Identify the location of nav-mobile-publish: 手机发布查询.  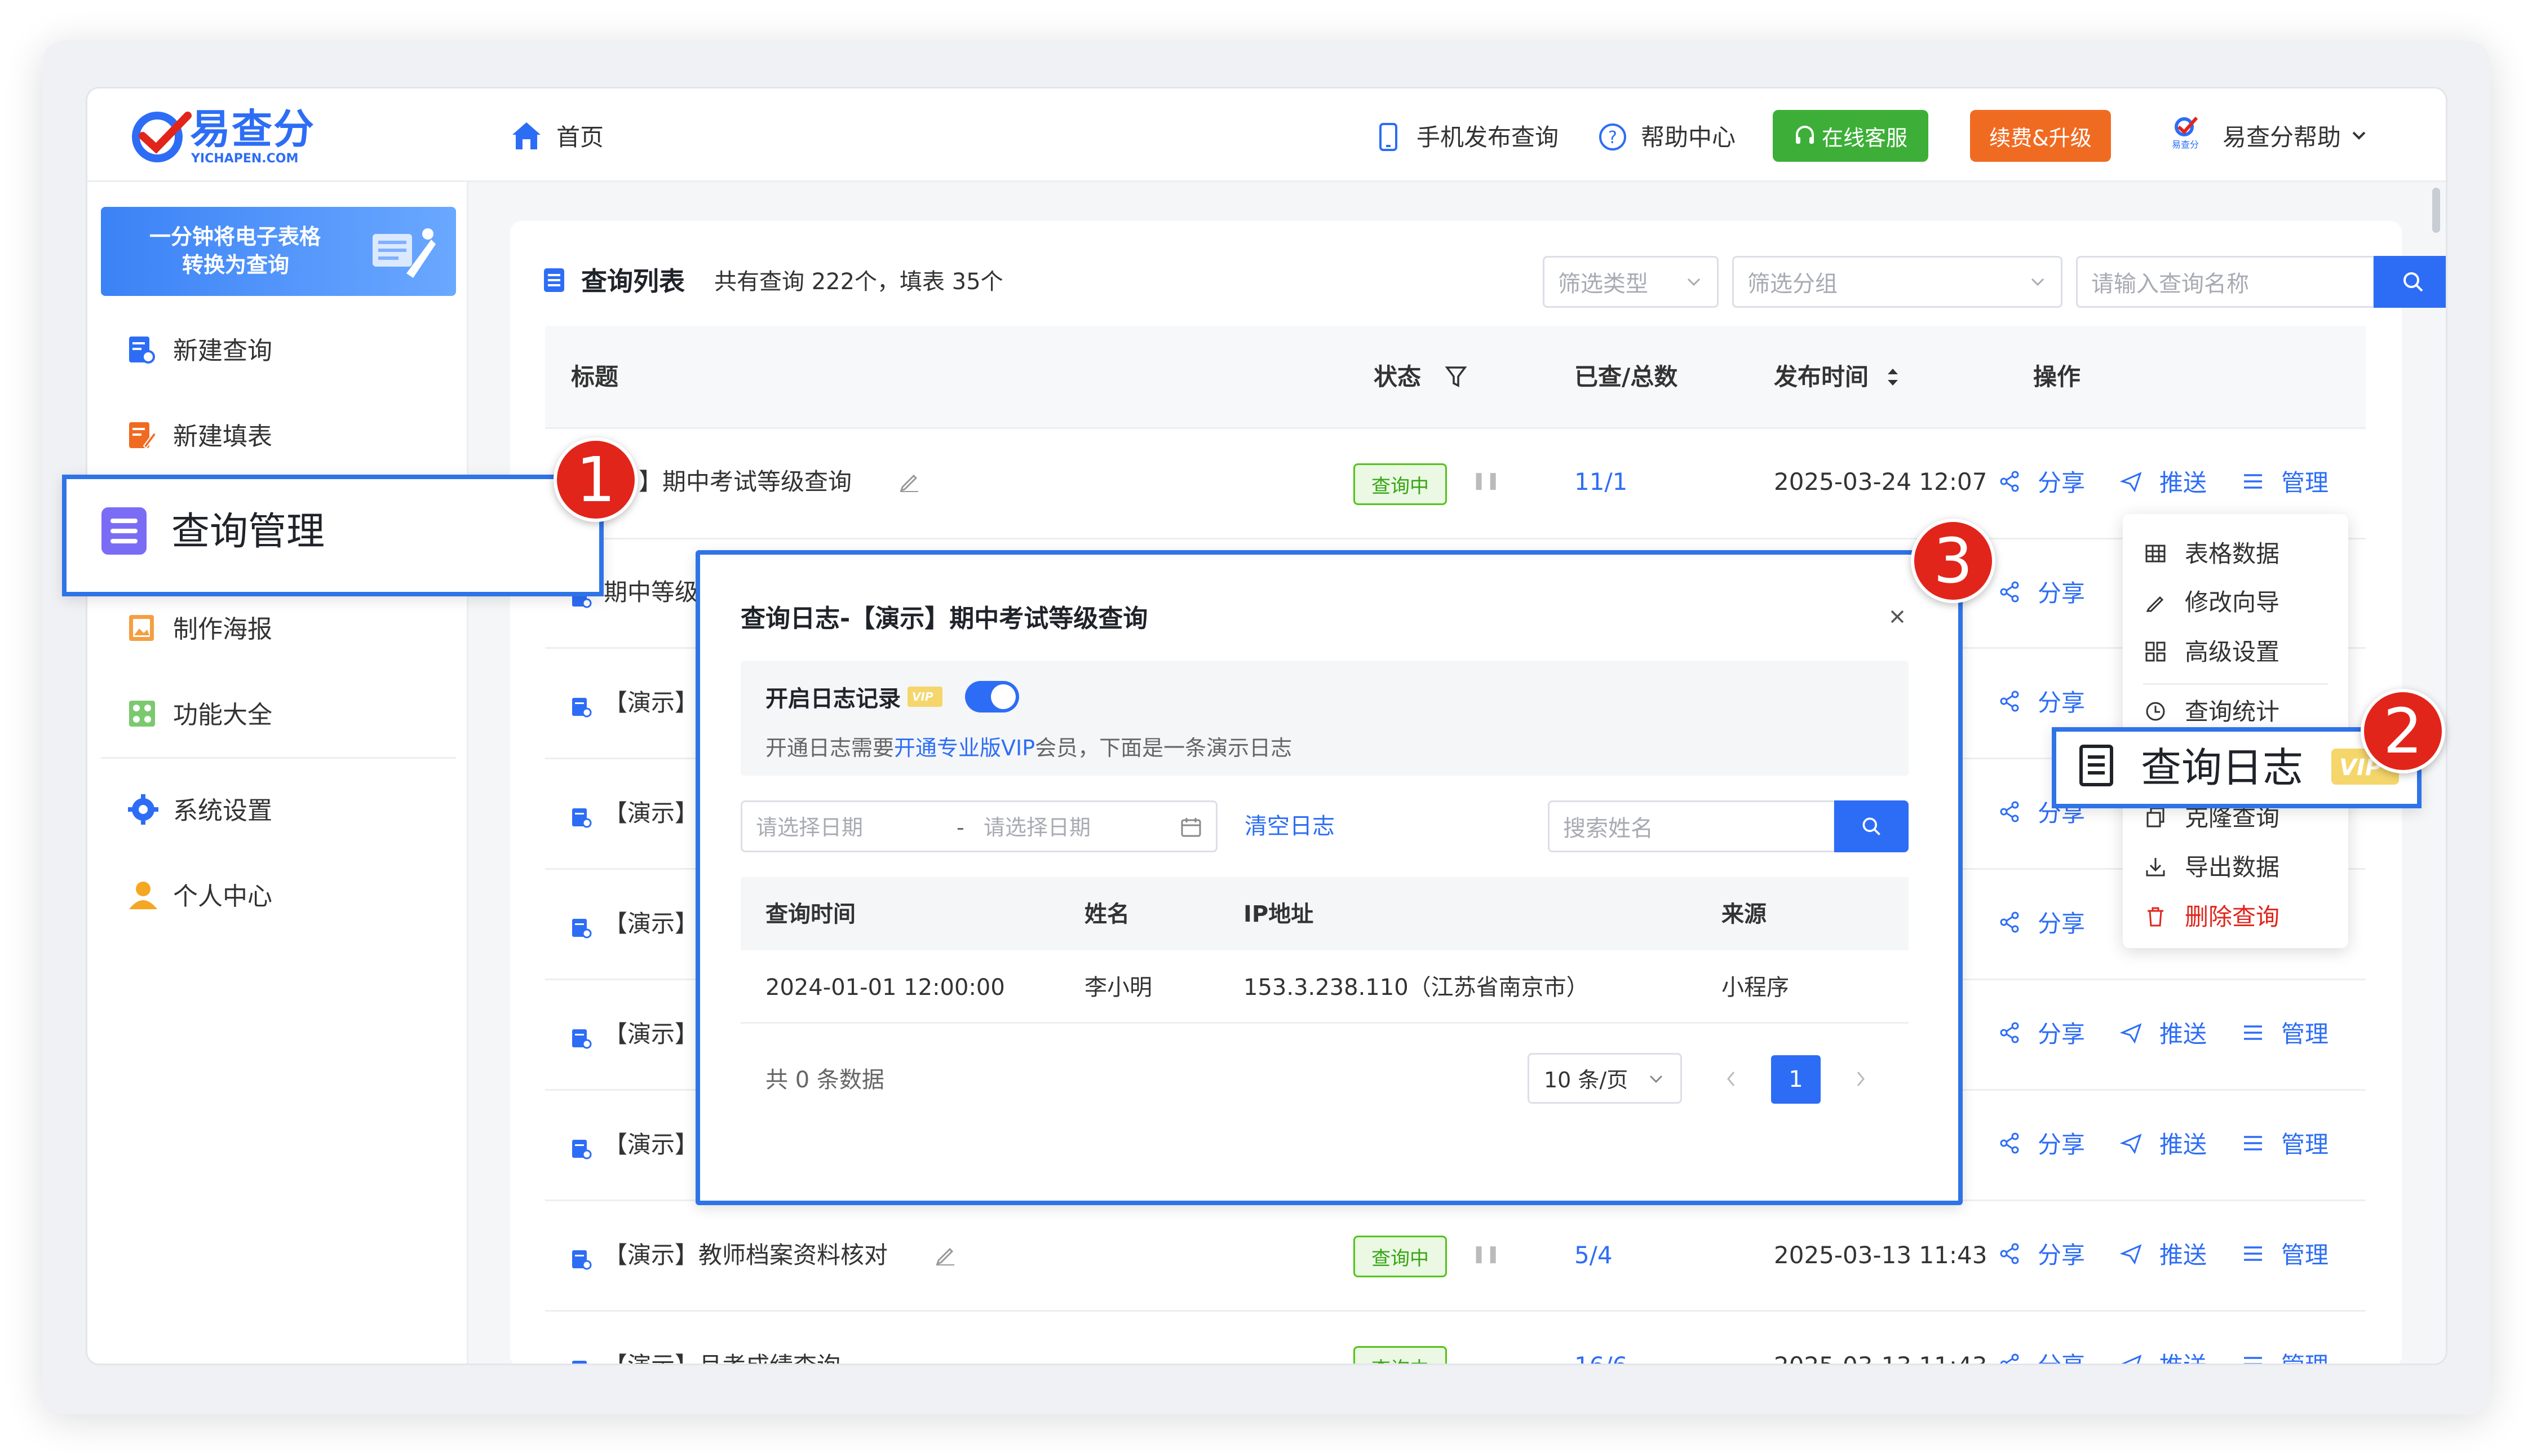
(1471, 136).